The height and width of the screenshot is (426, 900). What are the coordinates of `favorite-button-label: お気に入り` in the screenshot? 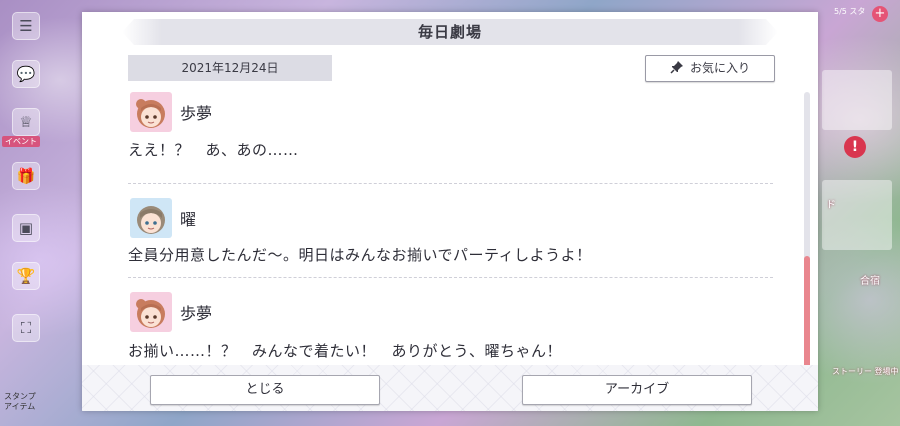 It's located at (719, 68).